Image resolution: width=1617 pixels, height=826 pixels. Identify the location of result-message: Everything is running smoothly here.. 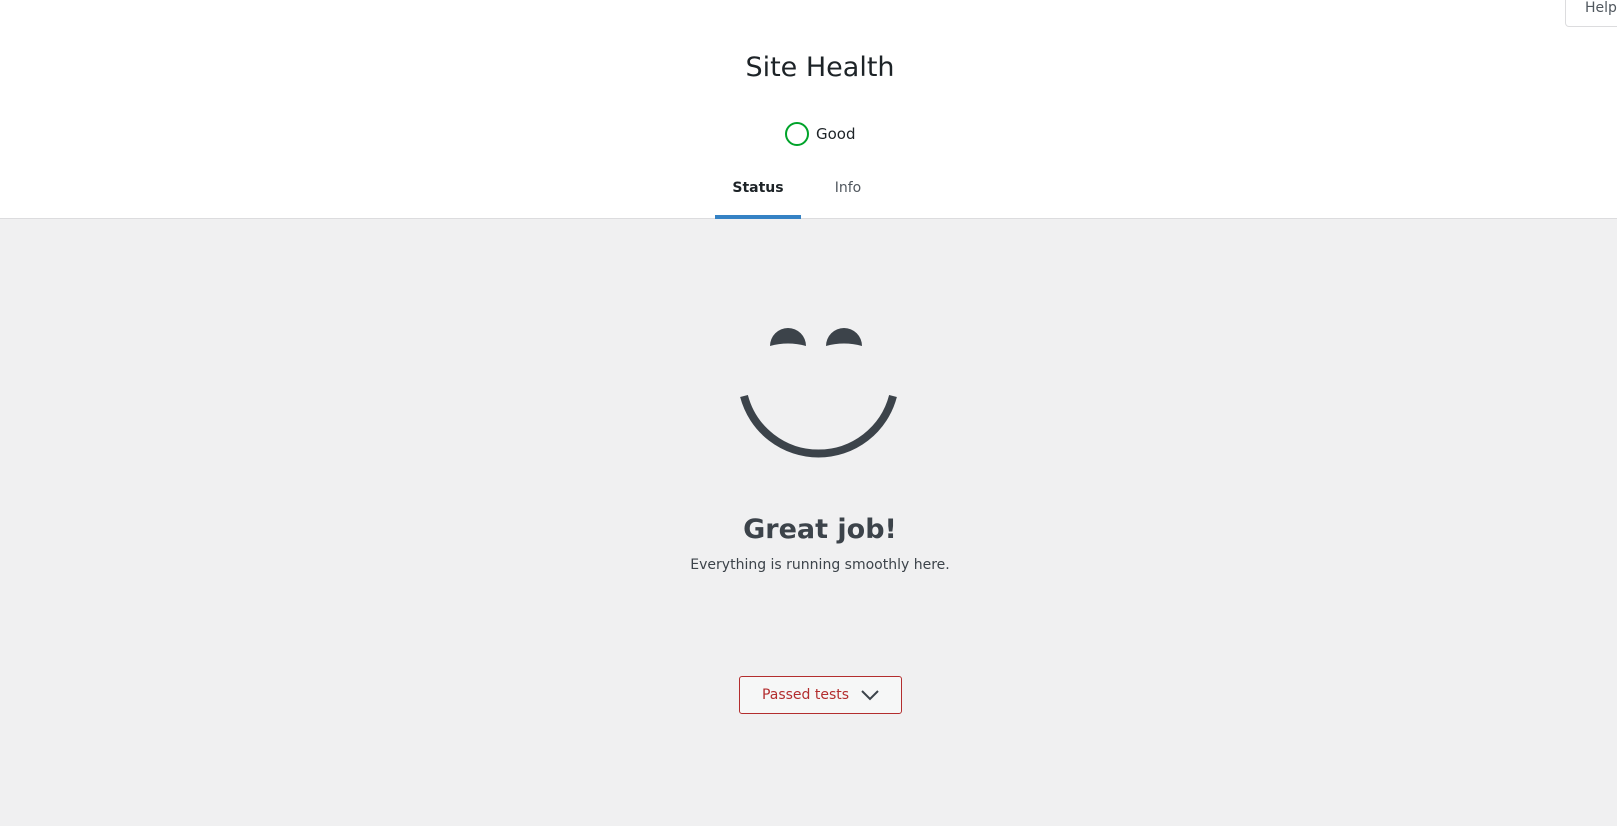
(820, 565).